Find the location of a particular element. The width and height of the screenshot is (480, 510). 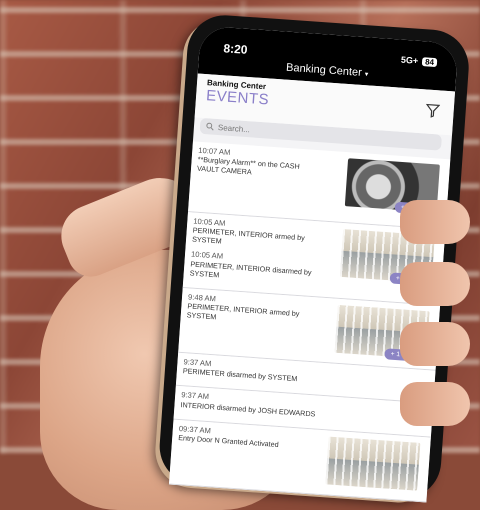

battery-icon: 84 is located at coordinates (429, 61).